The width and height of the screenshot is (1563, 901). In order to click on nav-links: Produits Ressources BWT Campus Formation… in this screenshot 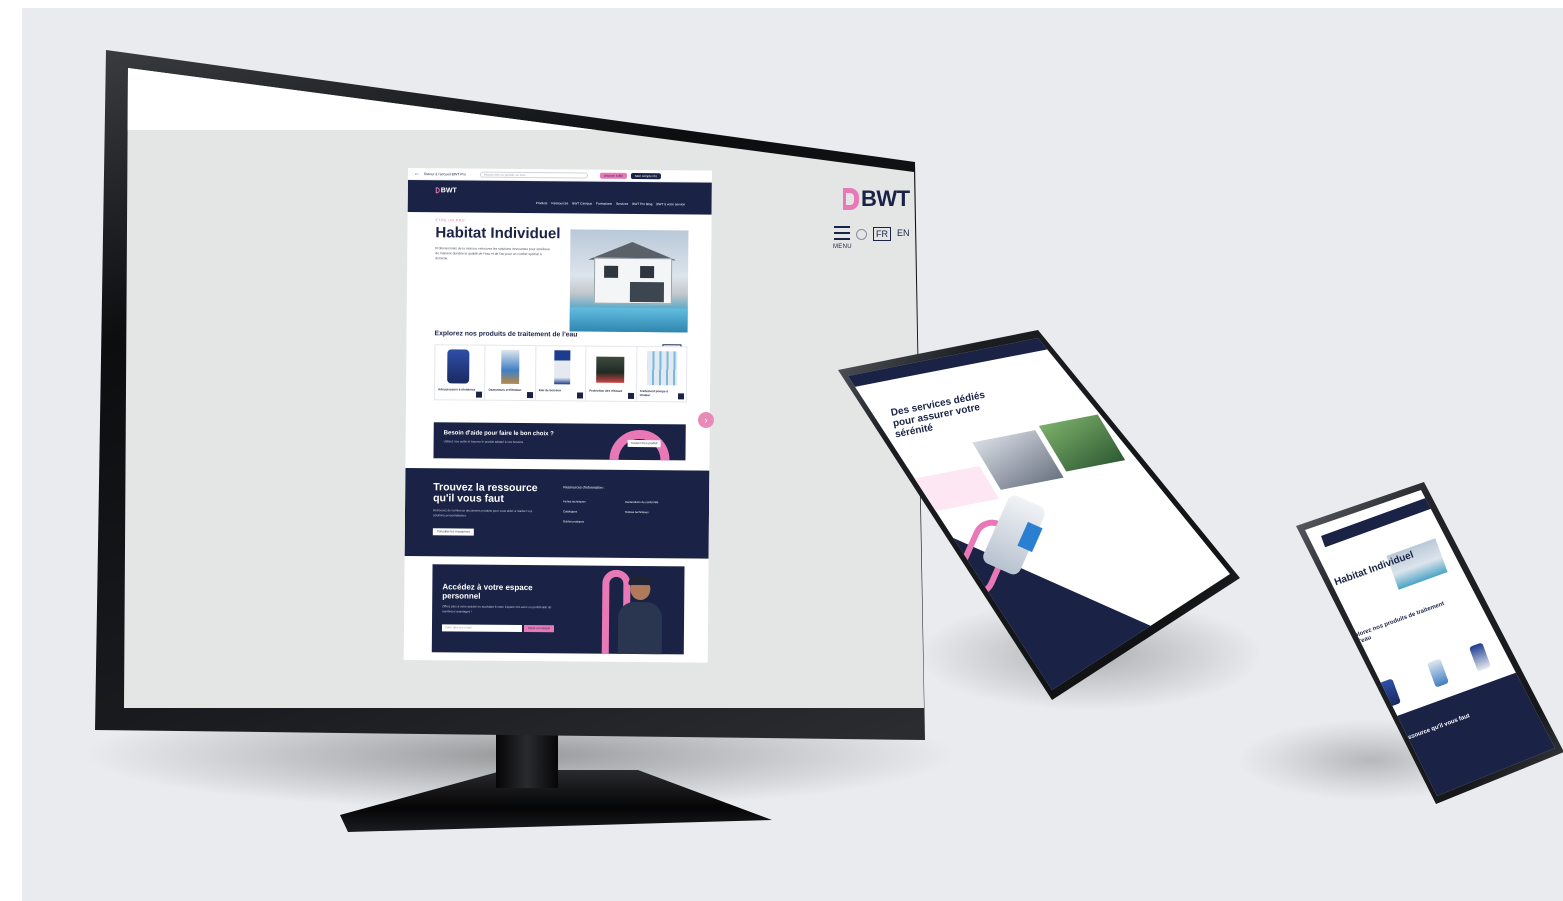, I will do `click(621, 203)`.